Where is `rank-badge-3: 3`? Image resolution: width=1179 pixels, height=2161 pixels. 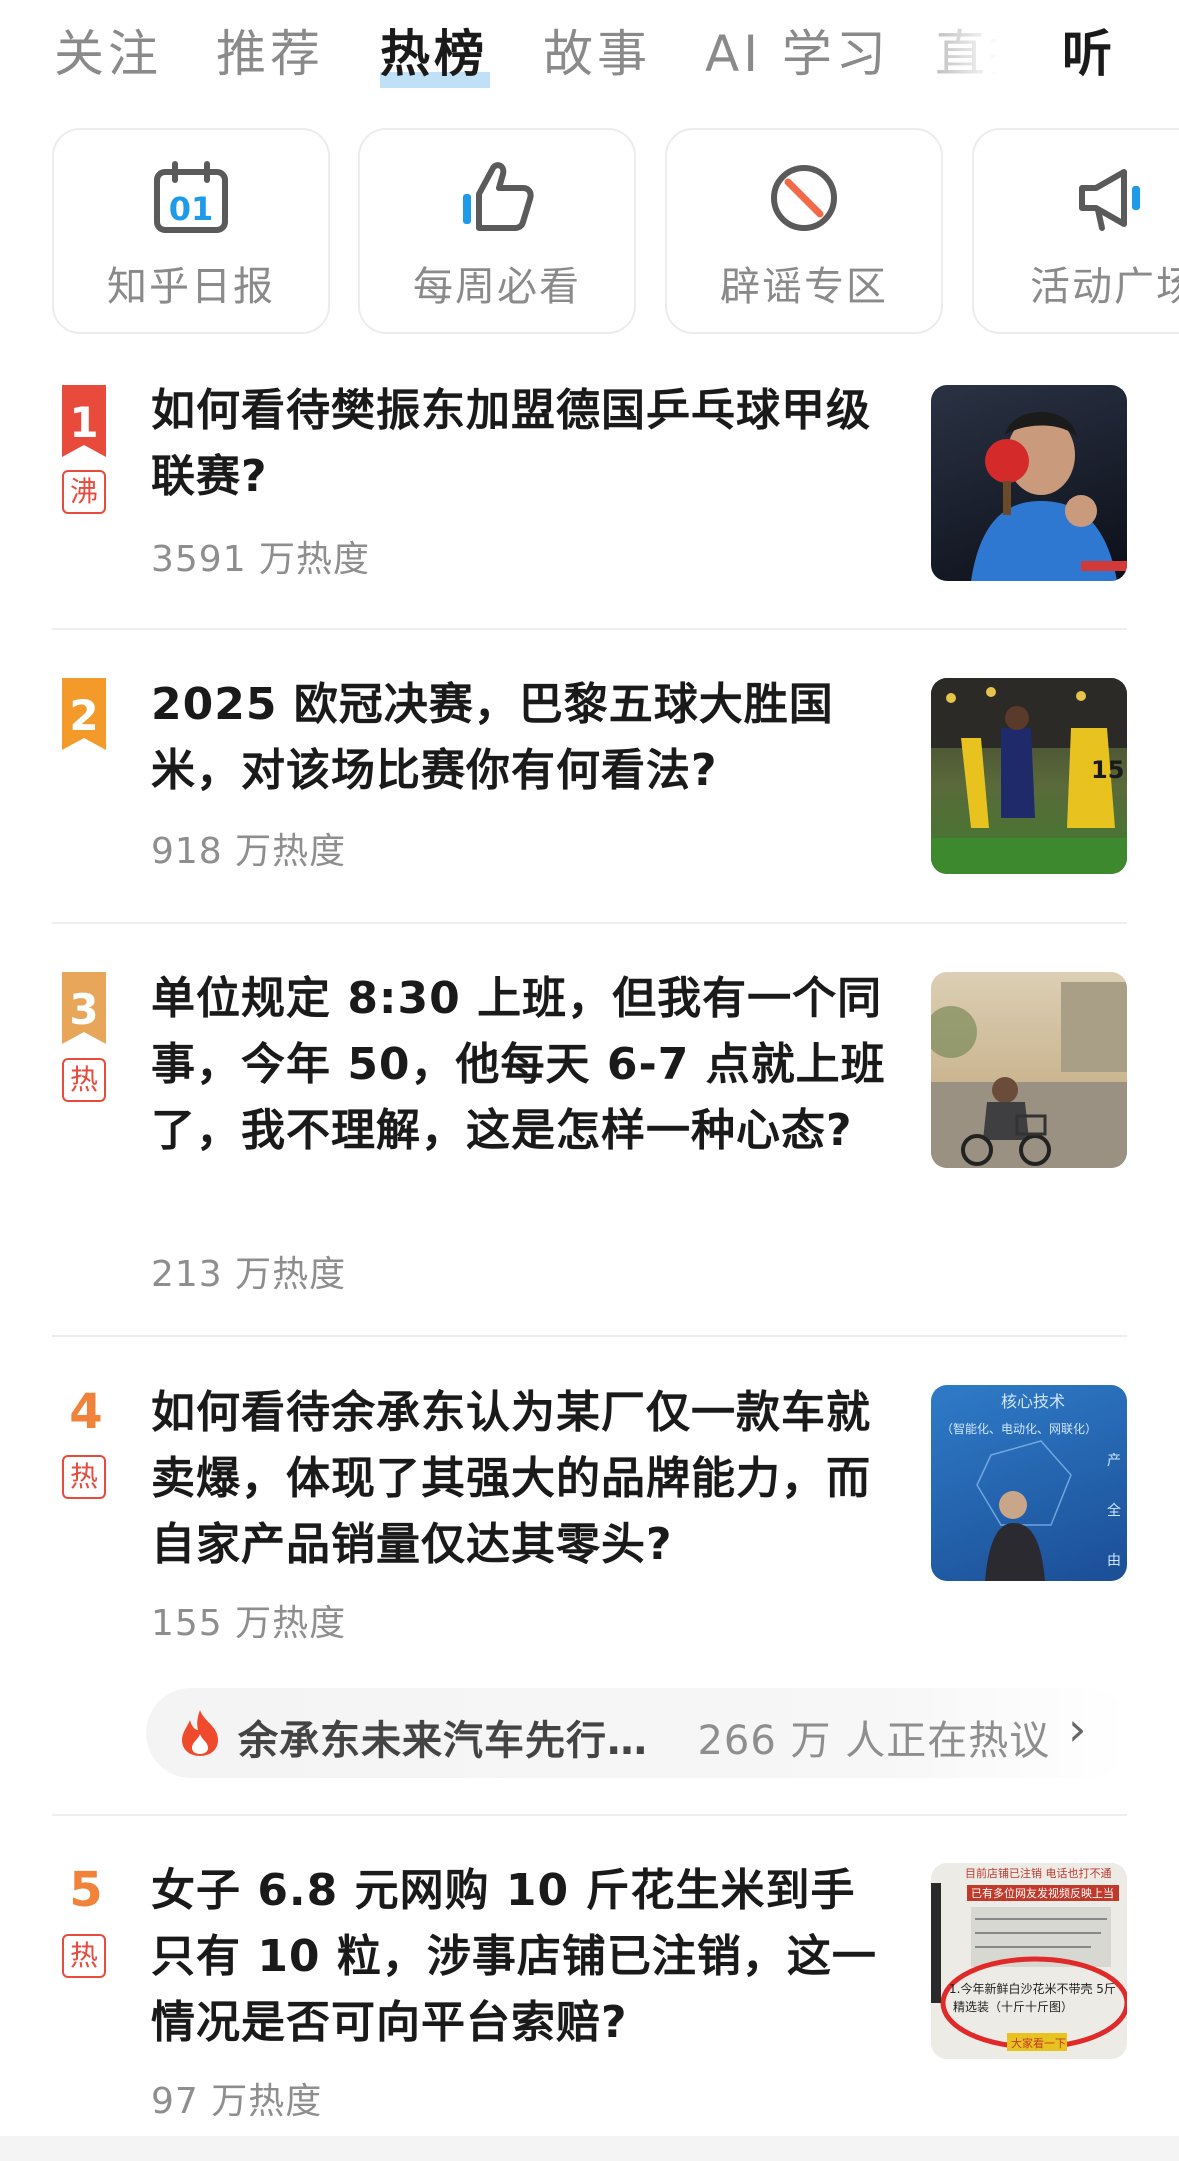 rank-badge-3: 3 is located at coordinates (84, 1008).